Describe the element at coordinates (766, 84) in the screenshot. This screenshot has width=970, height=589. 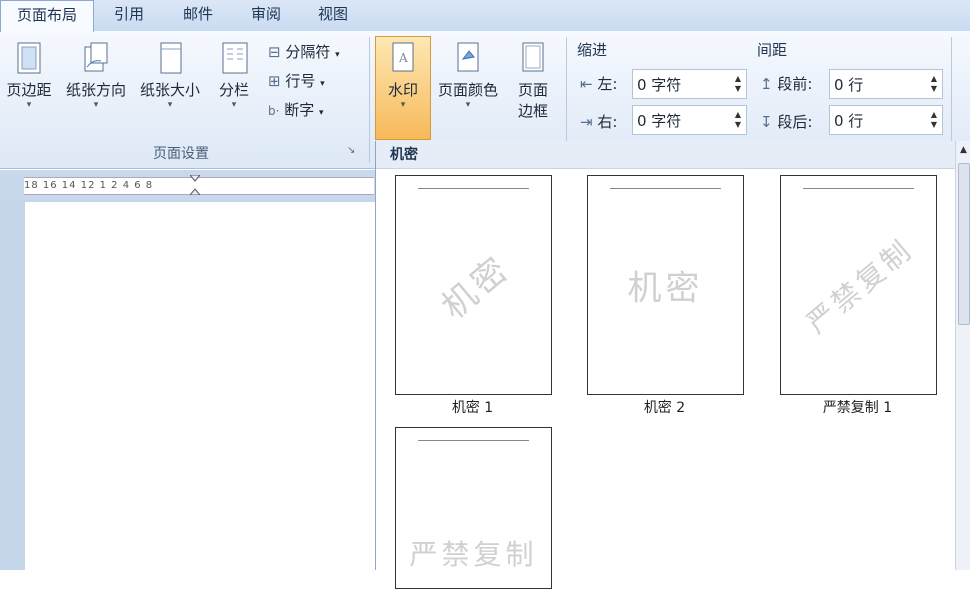
I see `spacing-before-icon: ↥` at that location.